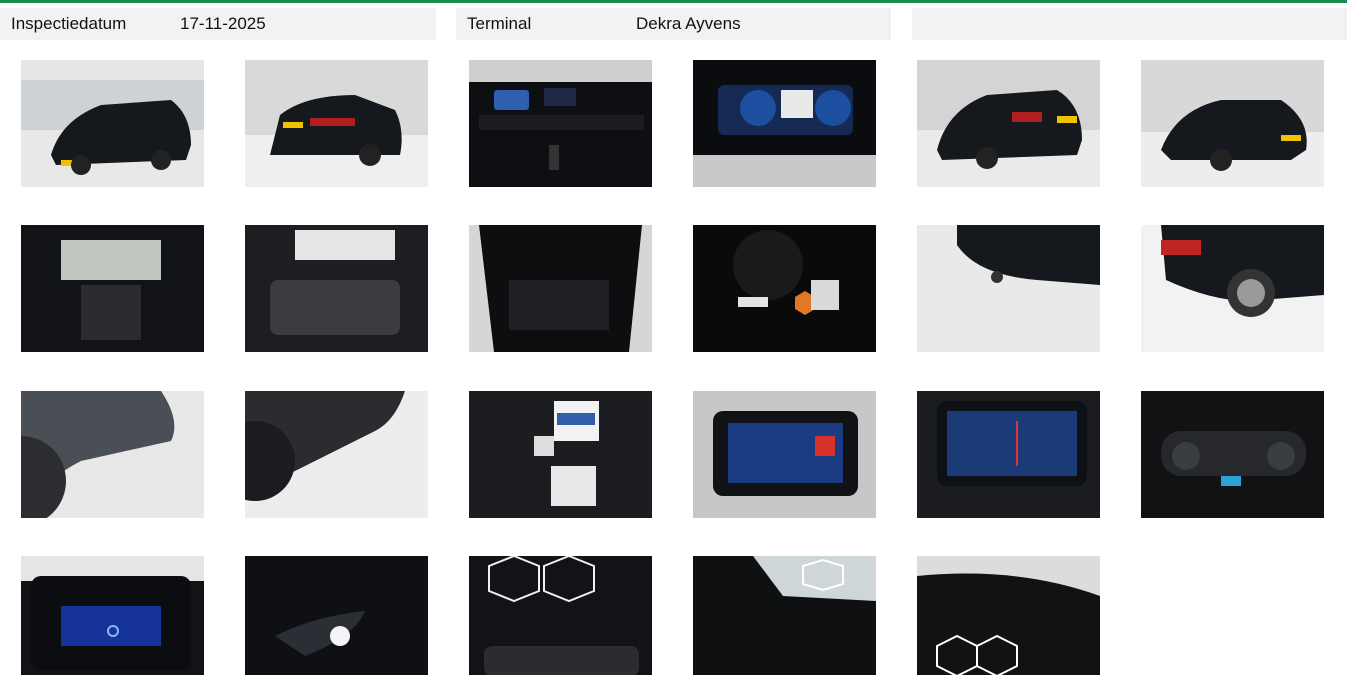 This screenshot has height=675, width=1347. Describe the element at coordinates (69, 23) in the screenshot. I see `inspection-date-label: Inspectiedatum` at that location.